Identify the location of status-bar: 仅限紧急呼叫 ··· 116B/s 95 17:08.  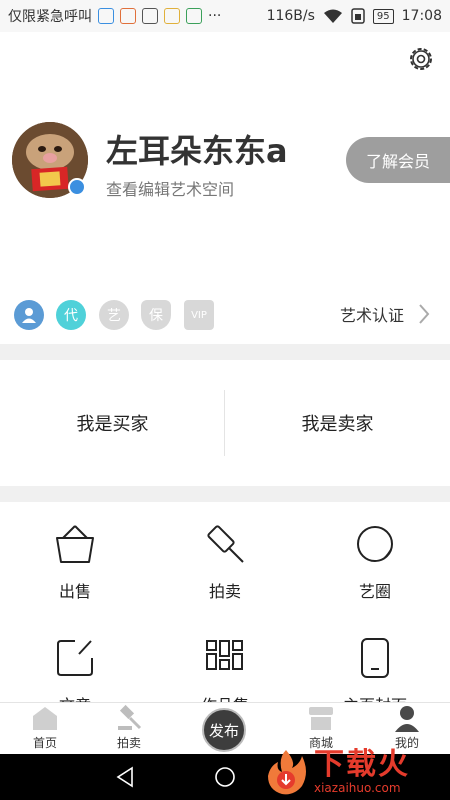
(225, 16).